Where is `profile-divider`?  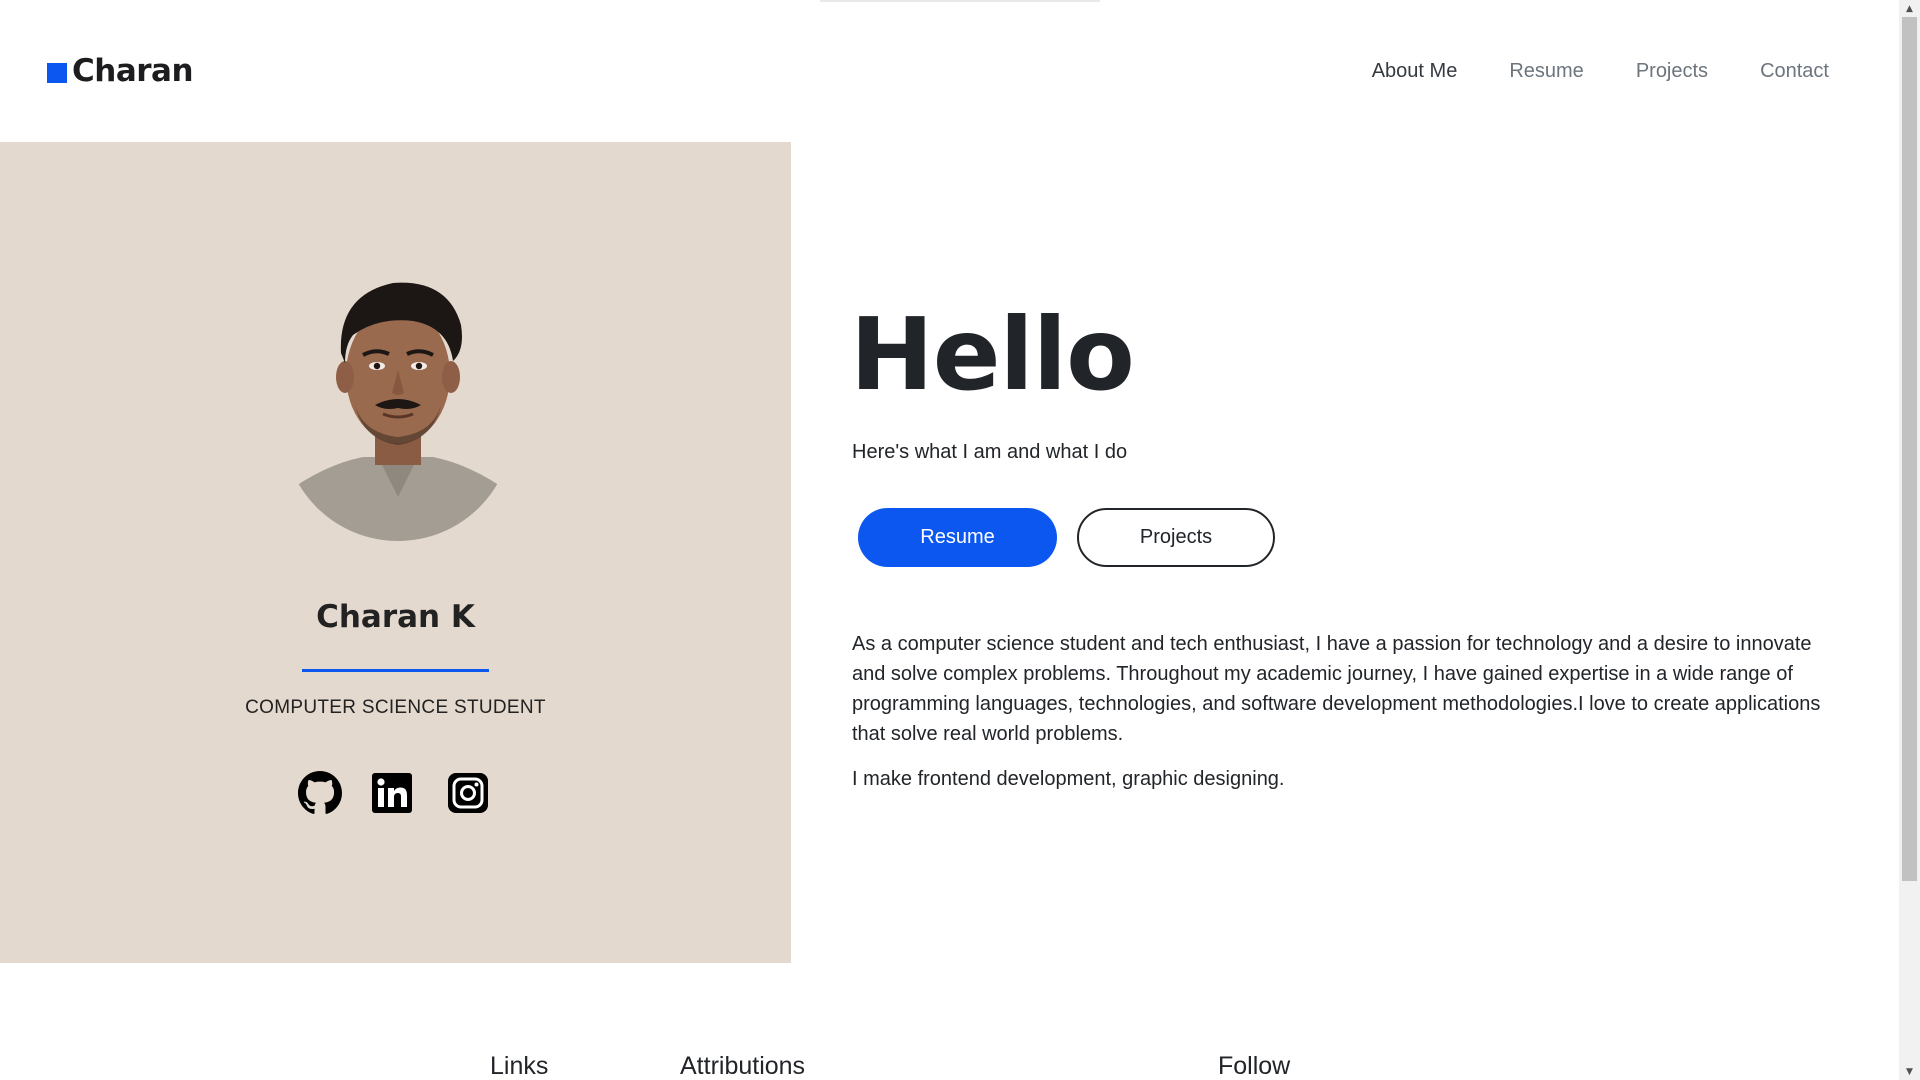 profile-divider is located at coordinates (395, 670).